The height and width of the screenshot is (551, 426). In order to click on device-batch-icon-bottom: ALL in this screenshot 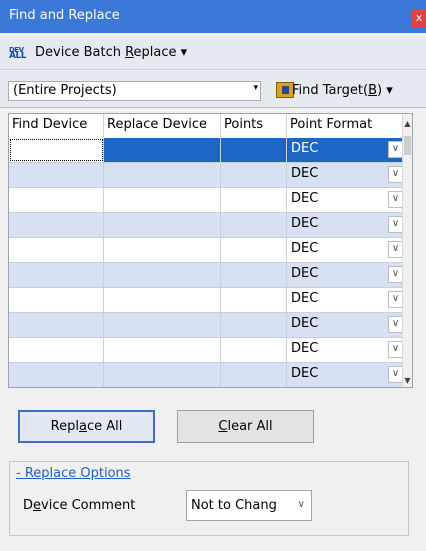, I will do `click(17, 56)`.